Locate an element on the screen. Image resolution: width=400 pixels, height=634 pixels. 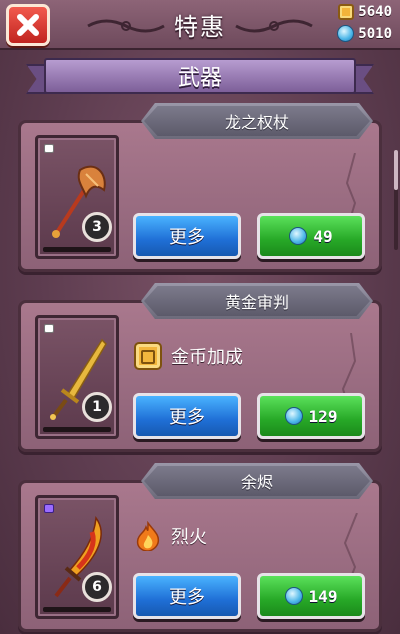
item-name: 黄金审判 is located at coordinates (256, 302).